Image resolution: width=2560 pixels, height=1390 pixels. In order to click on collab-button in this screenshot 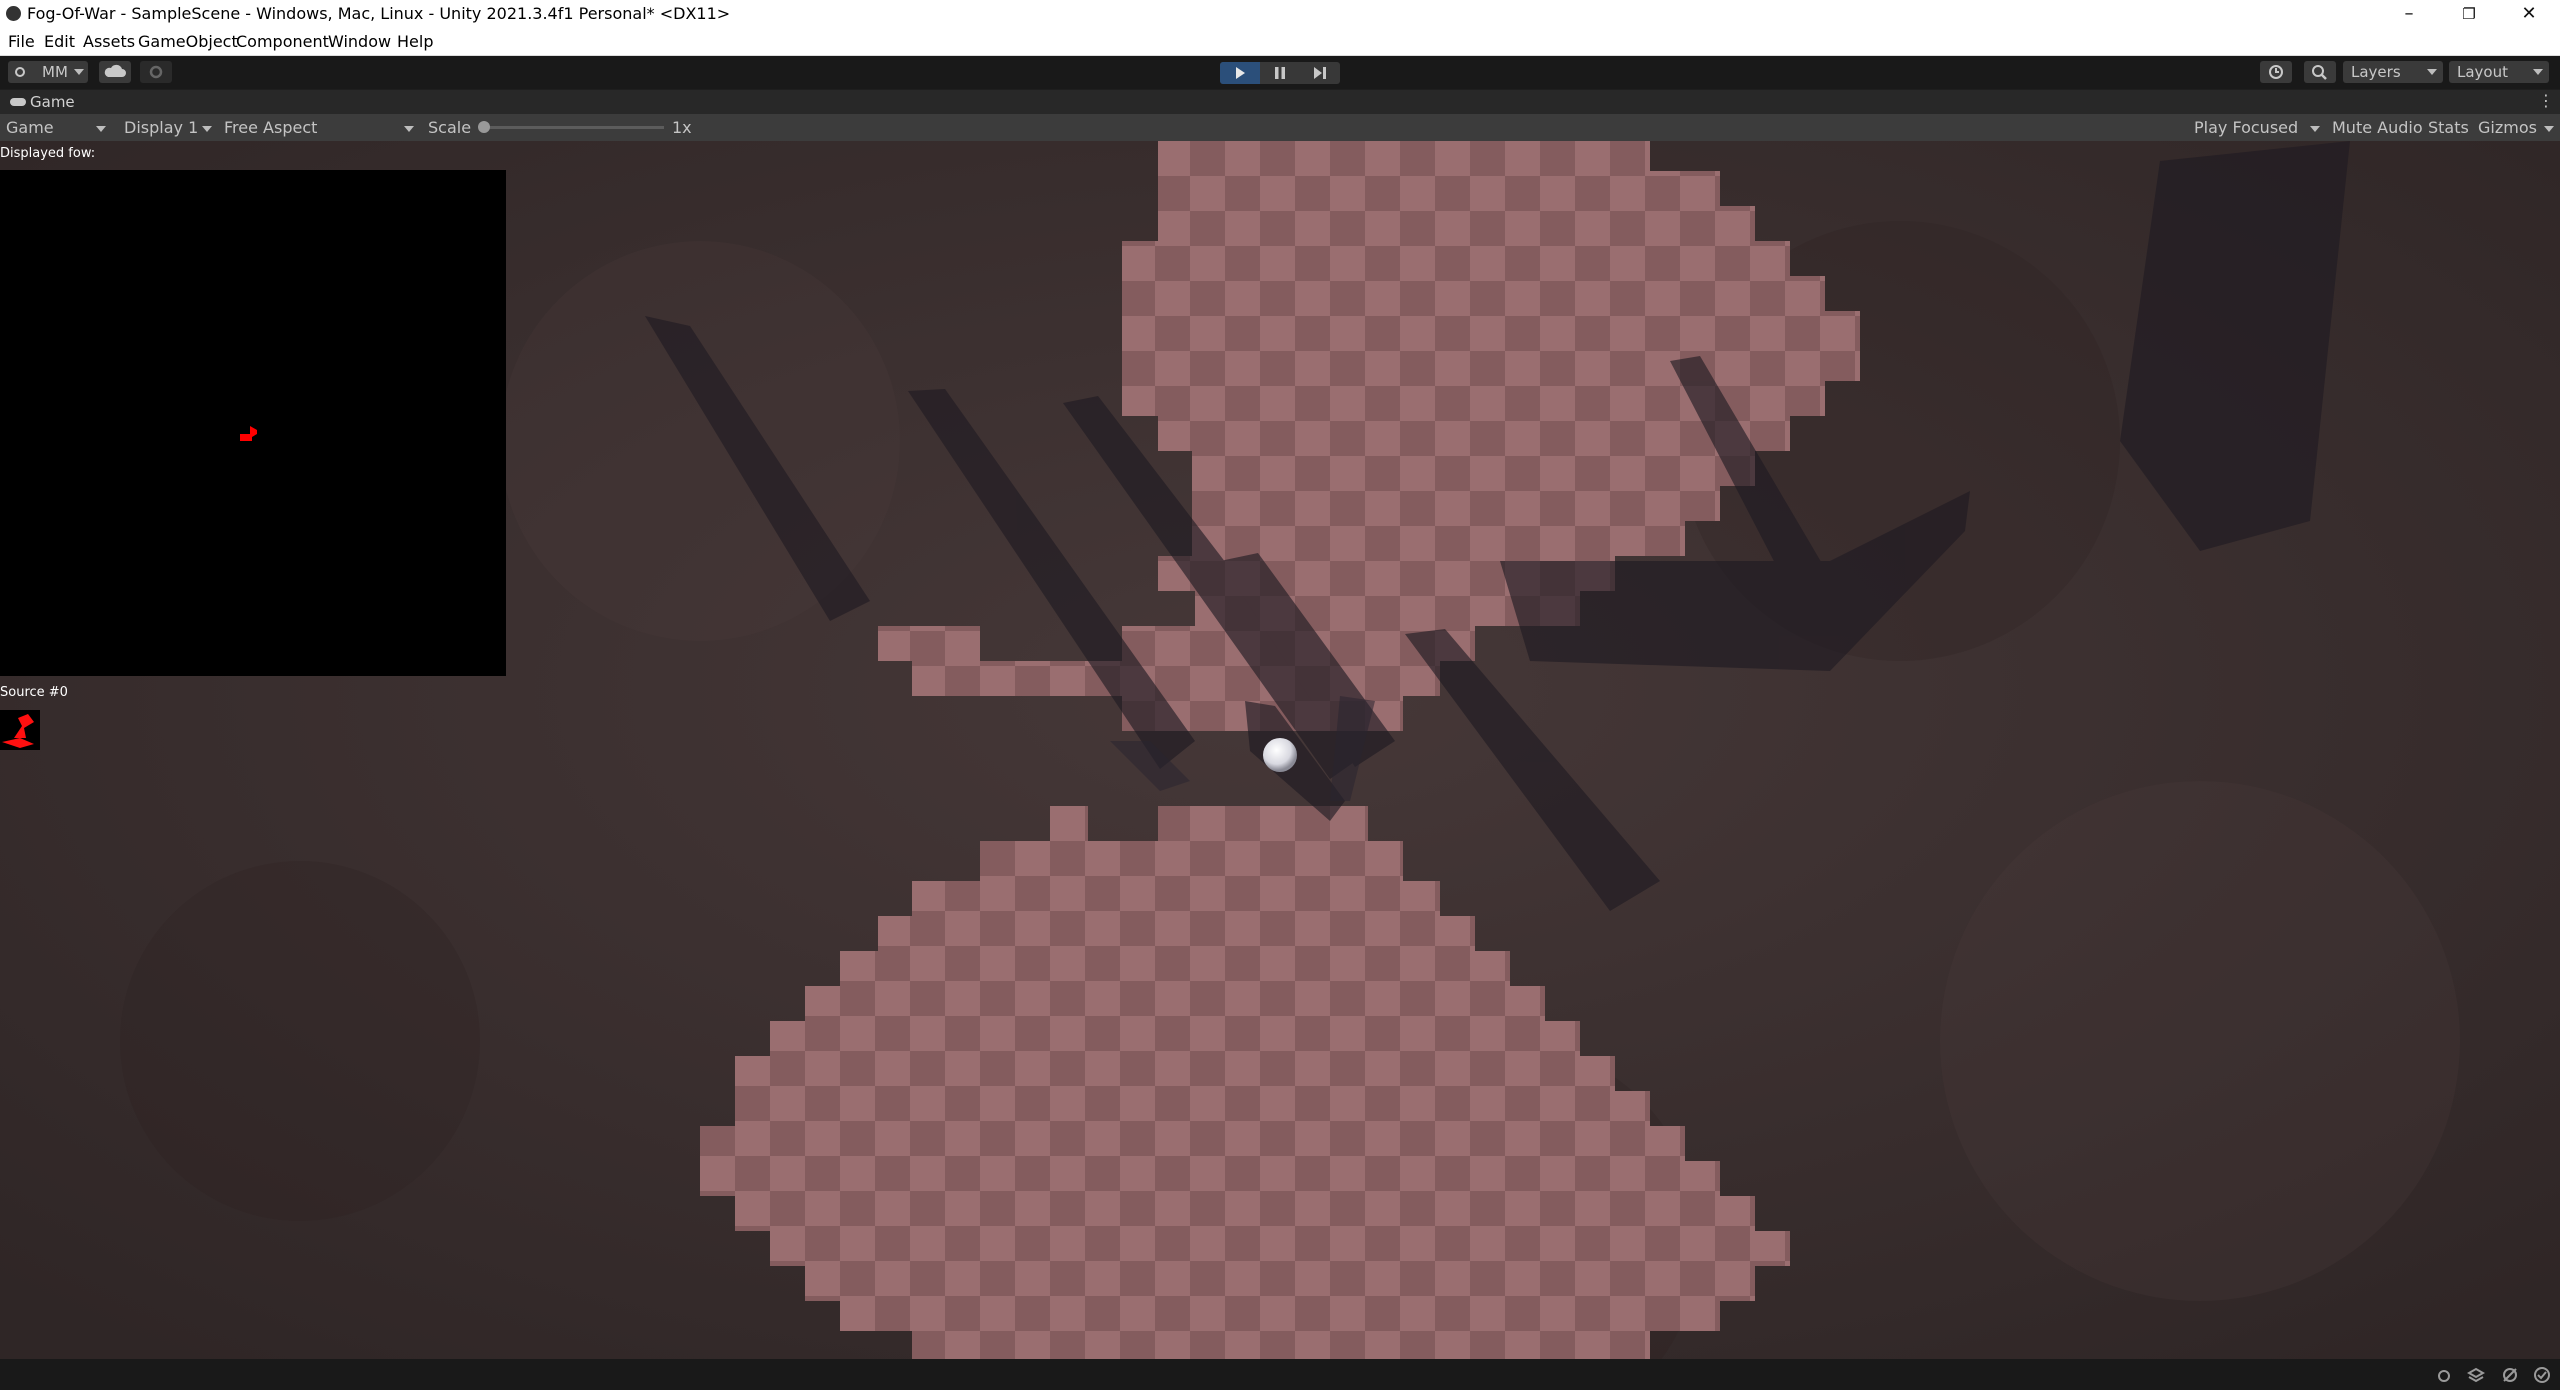, I will do `click(156, 72)`.